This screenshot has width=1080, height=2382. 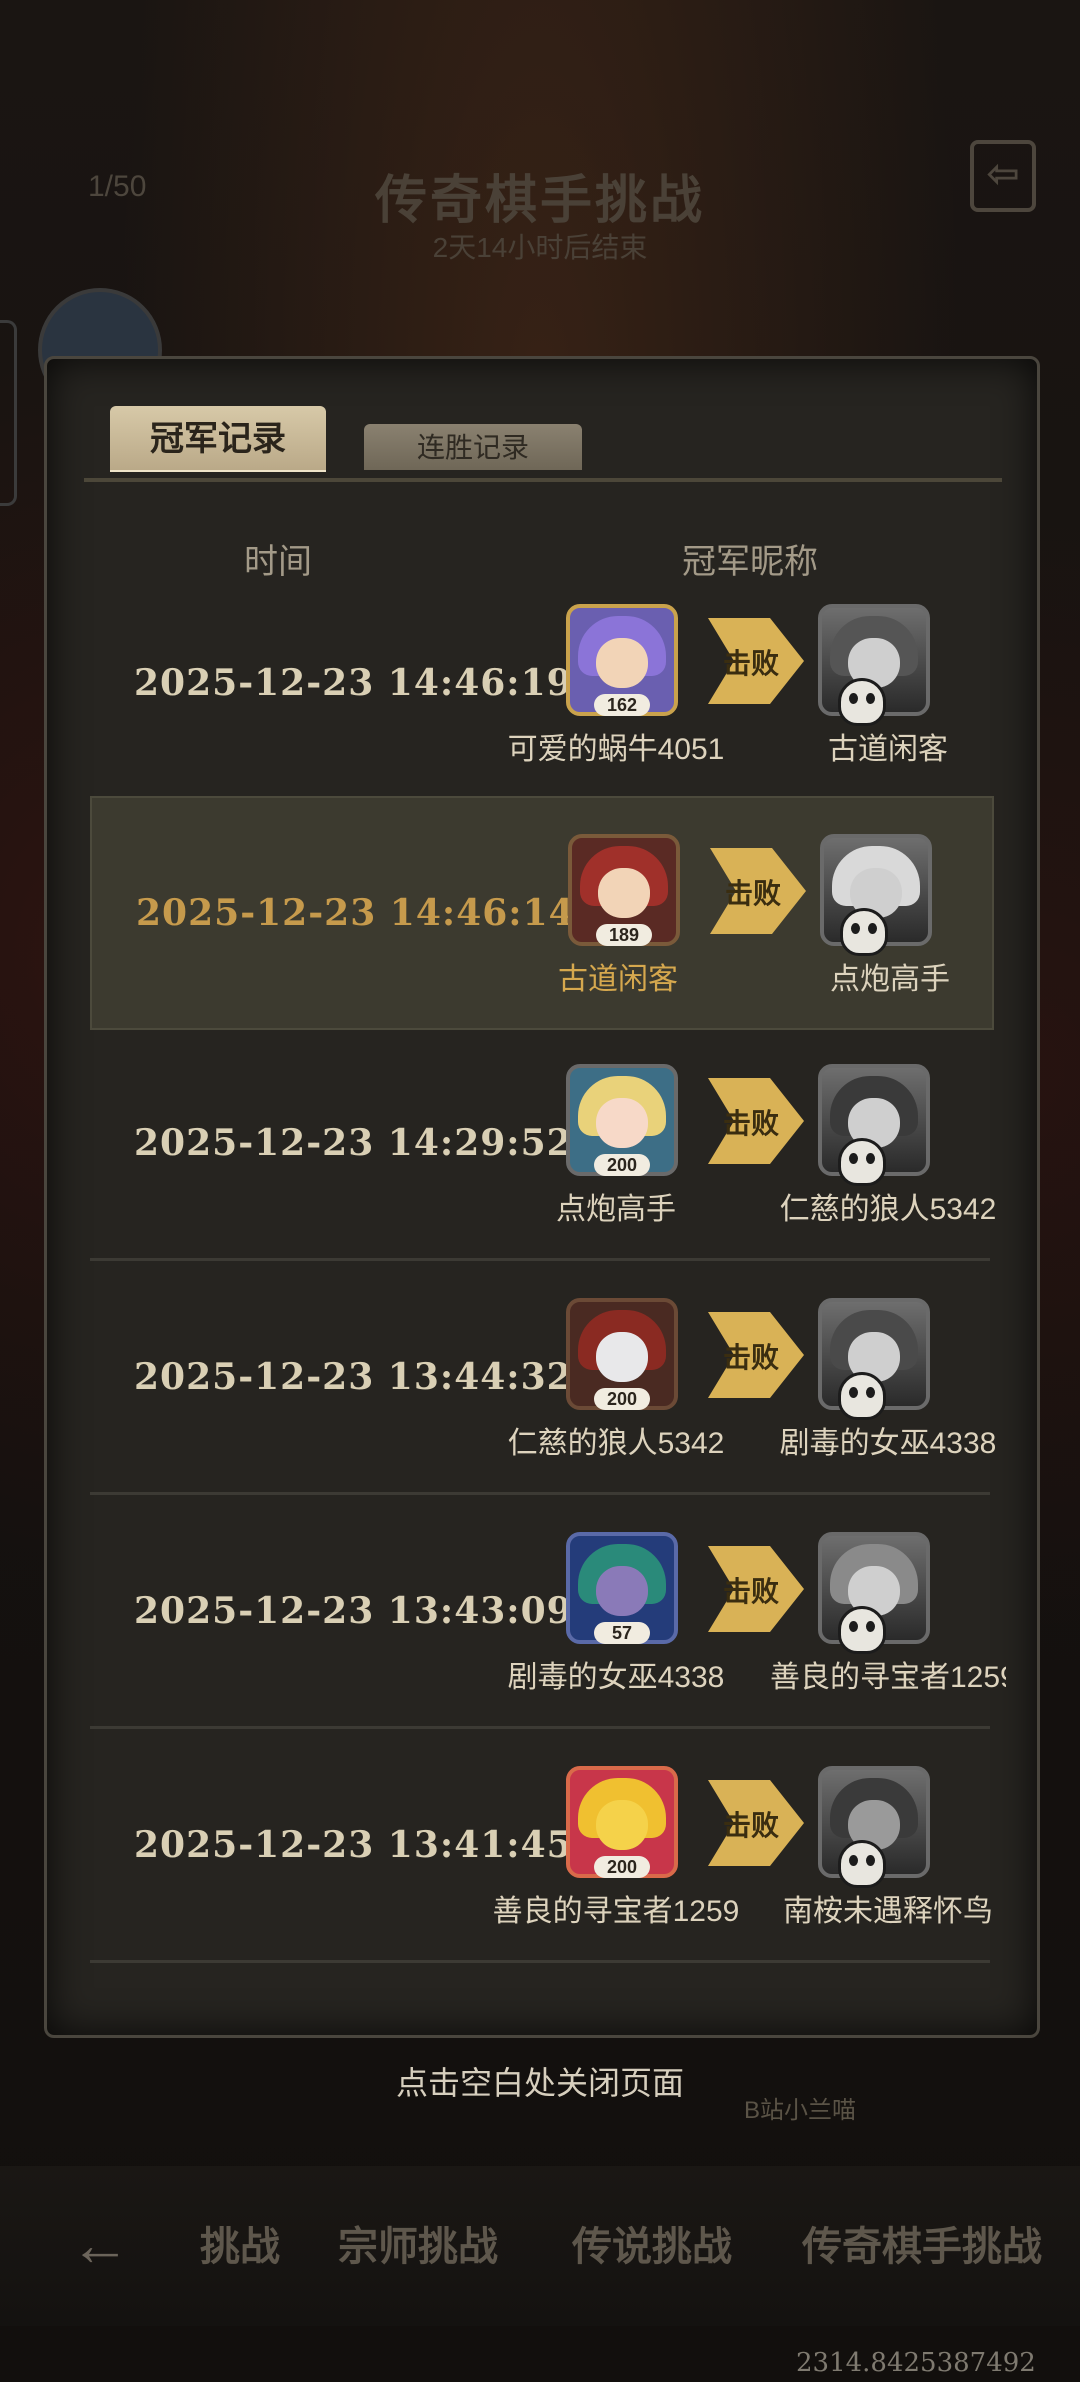 What do you see at coordinates (616, 749) in the screenshot?
I see `winner-name: 可爱的蜗牛4051` at bounding box center [616, 749].